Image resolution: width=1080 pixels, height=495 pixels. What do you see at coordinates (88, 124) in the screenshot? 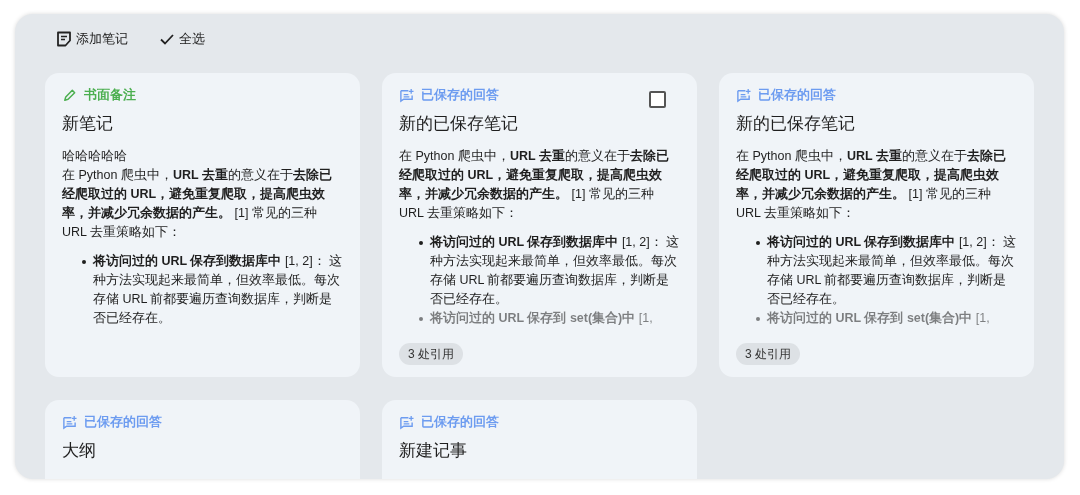
I see `note-title: 新笔记` at bounding box center [88, 124].